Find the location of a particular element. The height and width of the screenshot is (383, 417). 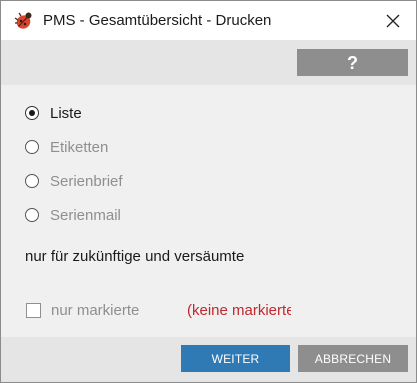

radio-serienbrief: Serienbrief is located at coordinates (74, 181).